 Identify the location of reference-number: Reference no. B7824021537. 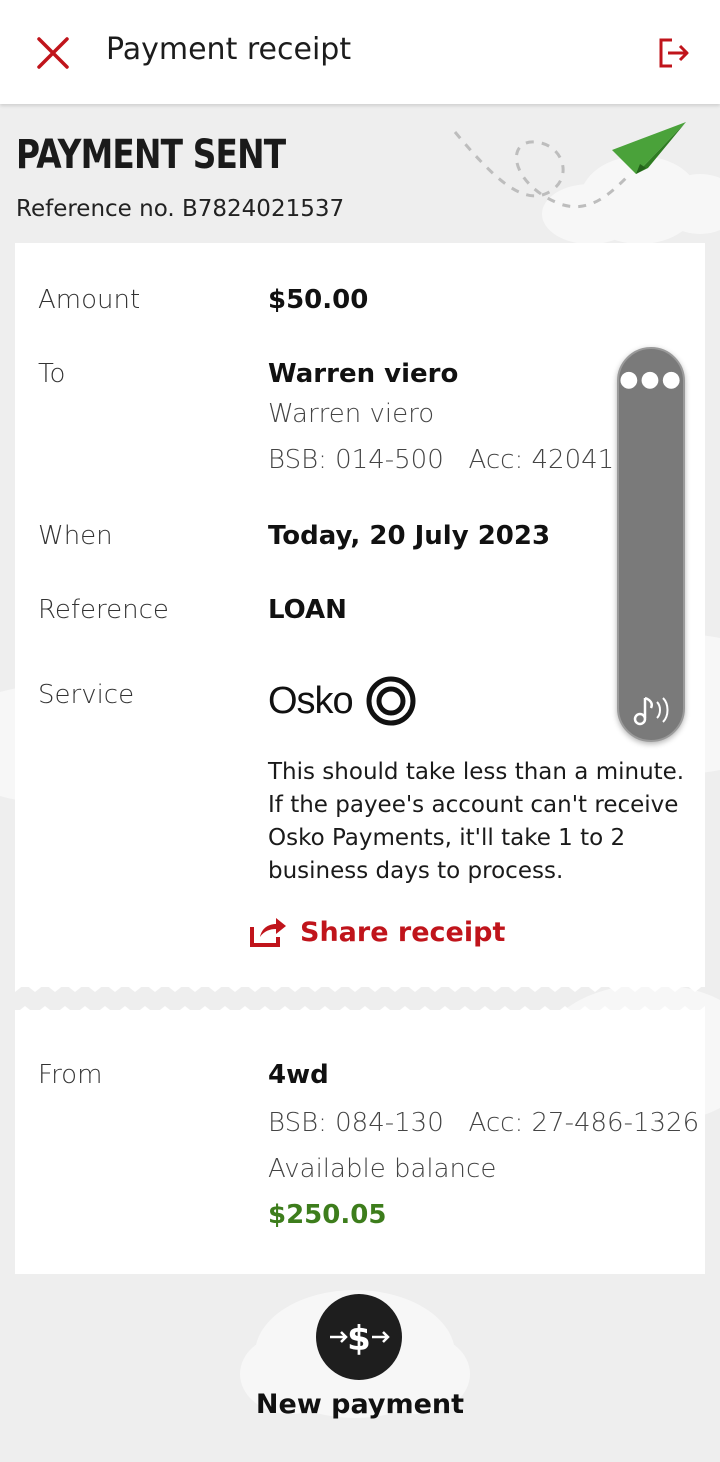
(180, 209).